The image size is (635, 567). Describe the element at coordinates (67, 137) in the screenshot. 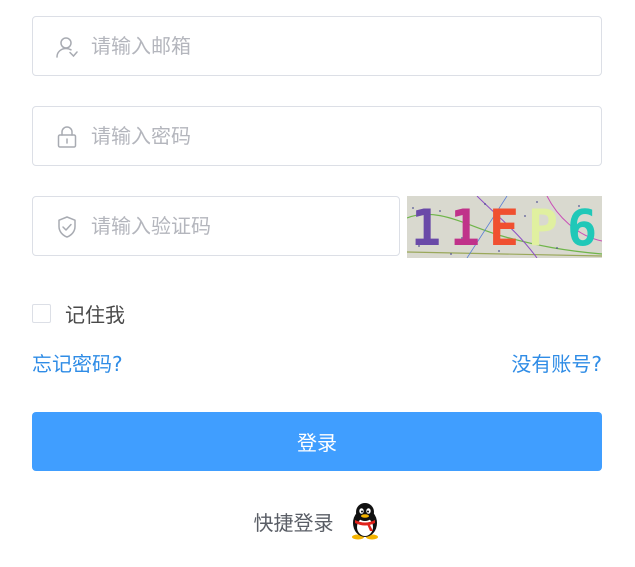

I see `lock-icon` at that location.